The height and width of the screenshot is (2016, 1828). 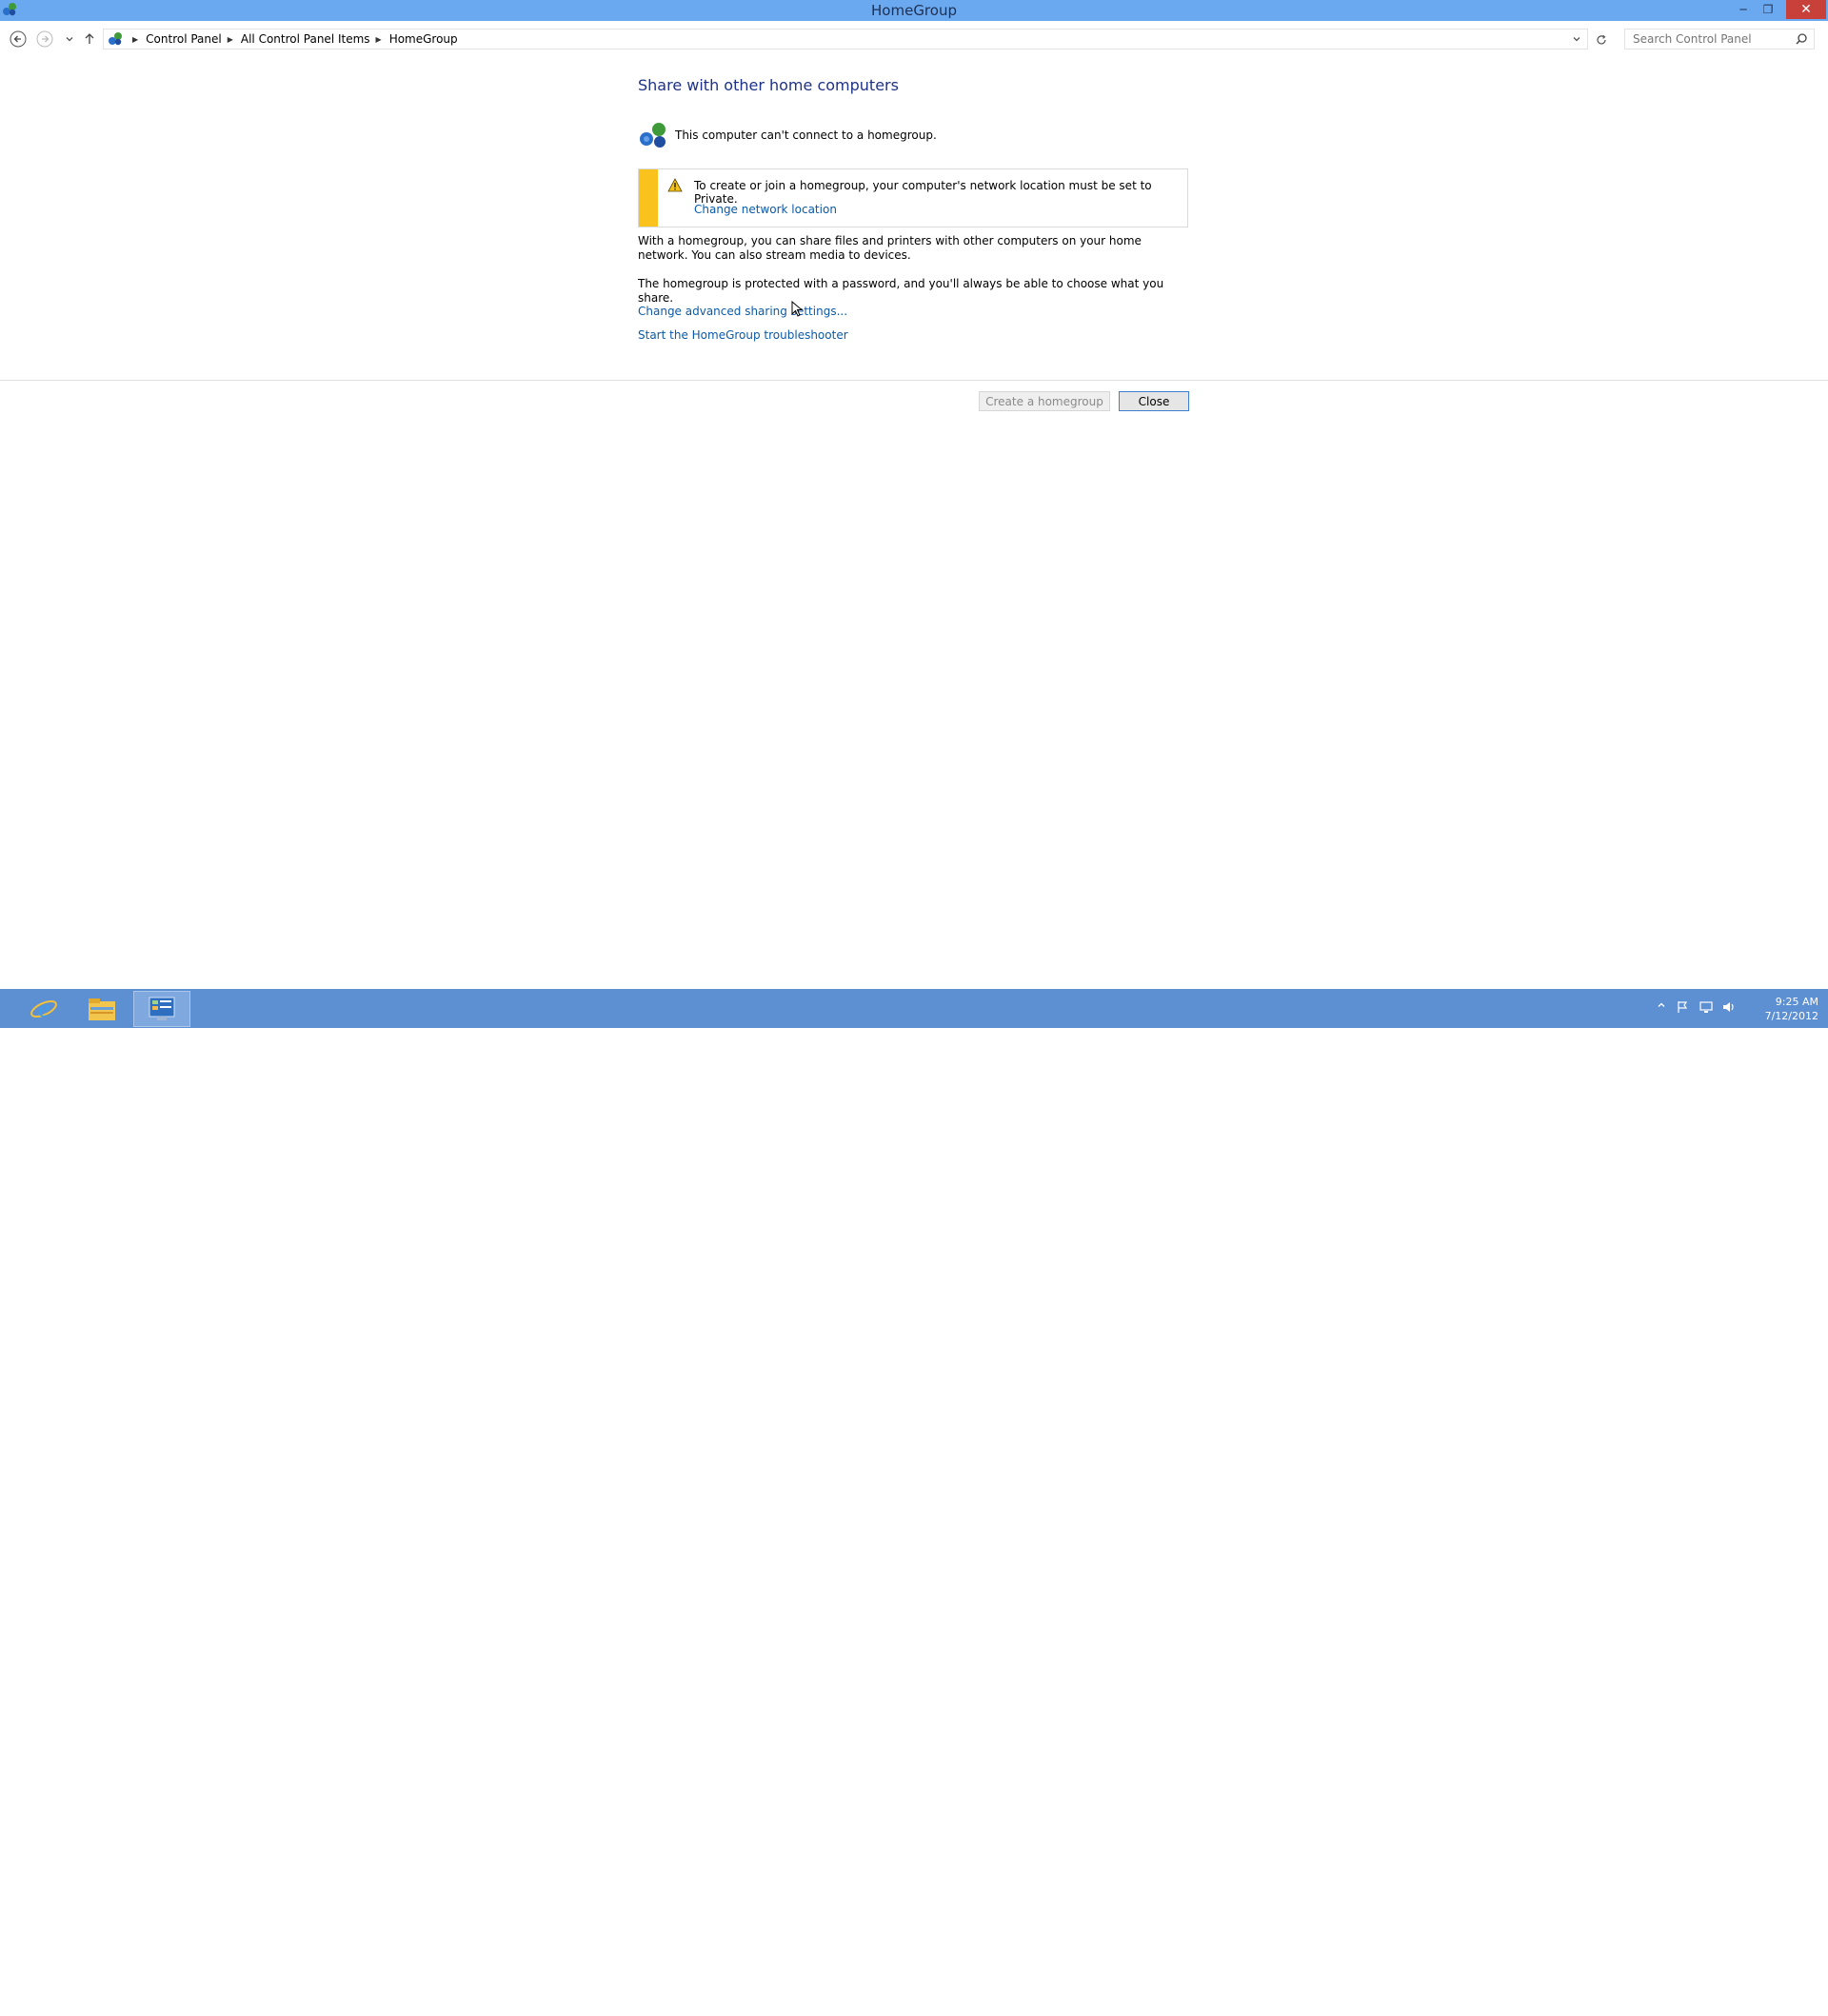 I want to click on search-input, so click(x=1712, y=39).